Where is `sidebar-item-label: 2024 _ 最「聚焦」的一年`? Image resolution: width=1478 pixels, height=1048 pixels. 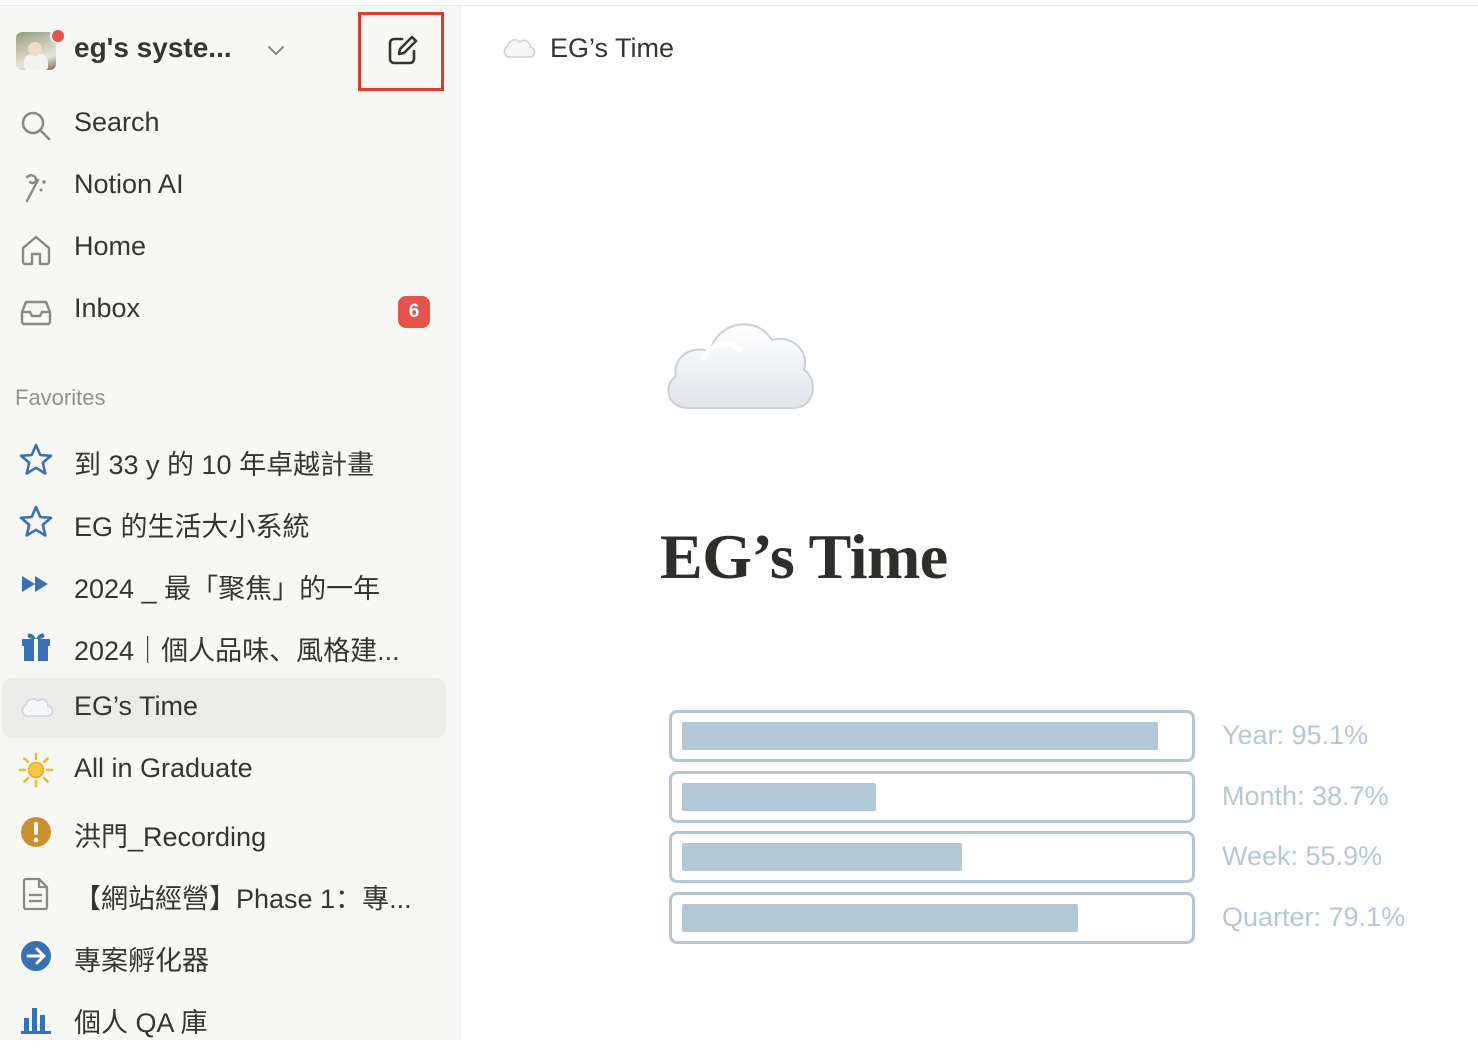 sidebar-item-label: 2024 _ 最「聚焦」的一年 is located at coordinates (227, 589).